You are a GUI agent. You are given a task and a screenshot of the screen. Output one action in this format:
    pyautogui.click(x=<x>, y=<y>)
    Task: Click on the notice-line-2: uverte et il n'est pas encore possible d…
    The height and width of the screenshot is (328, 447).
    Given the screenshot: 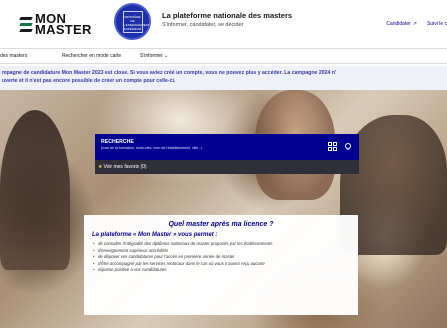 What is the action you would take?
    pyautogui.click(x=89, y=80)
    